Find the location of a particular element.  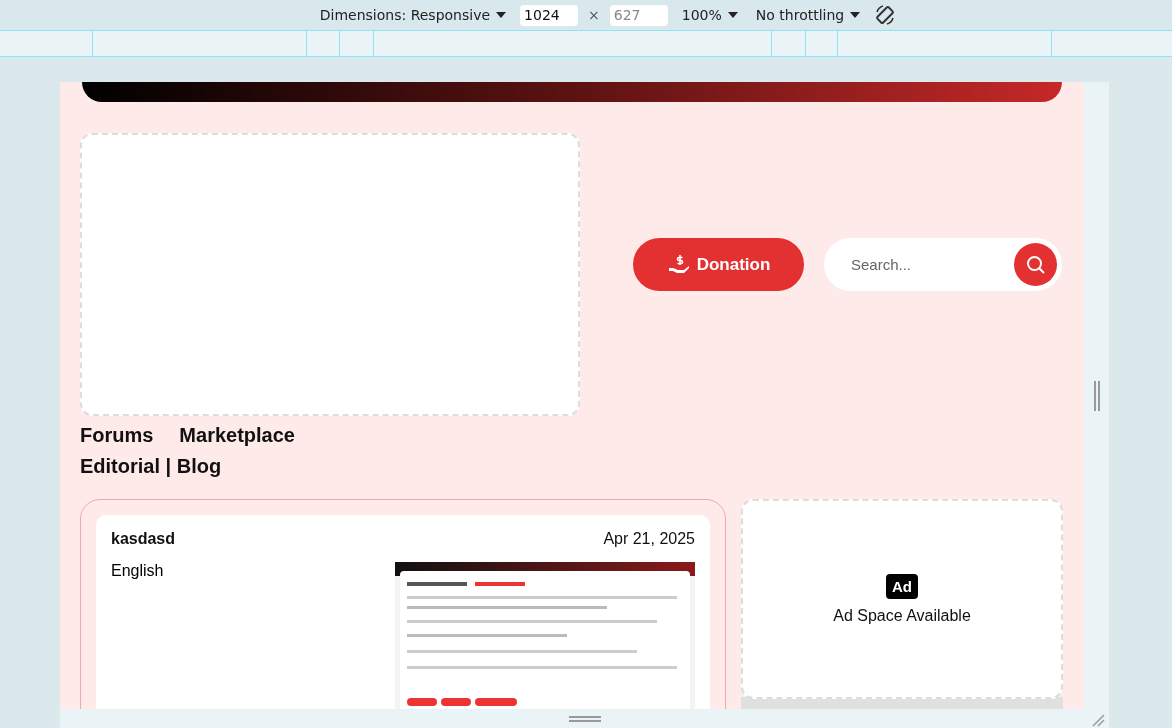

width-field: 1024 is located at coordinates (549, 15).